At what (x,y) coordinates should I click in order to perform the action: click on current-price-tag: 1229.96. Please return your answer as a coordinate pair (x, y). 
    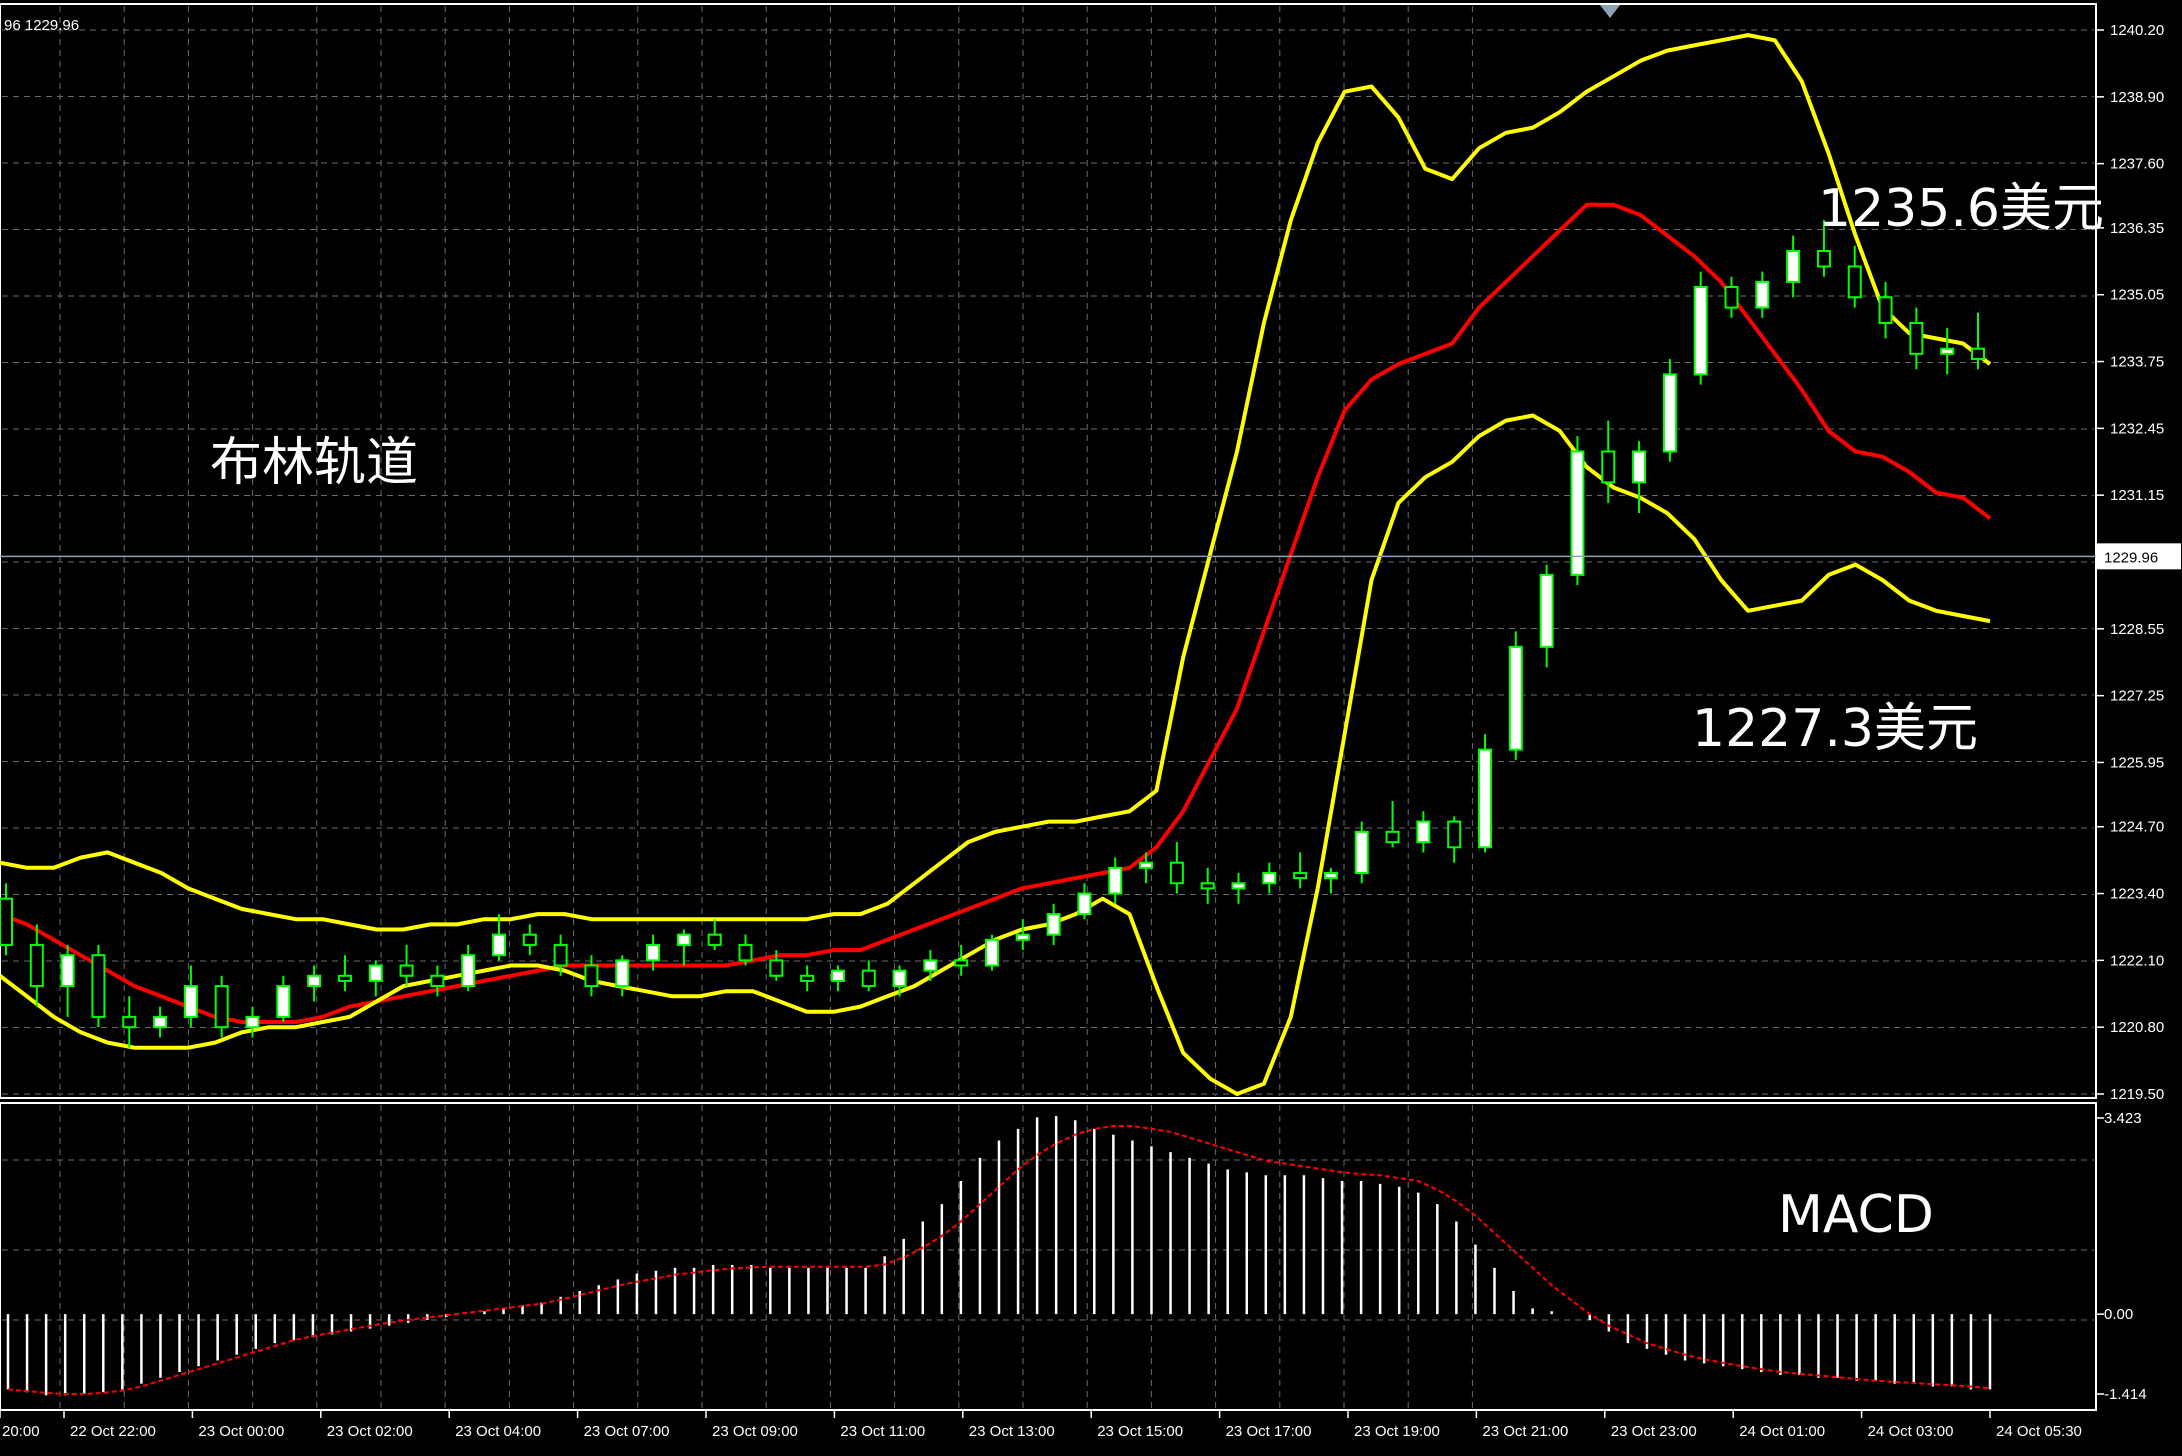
    Looking at the image, I should click on (2139, 556).